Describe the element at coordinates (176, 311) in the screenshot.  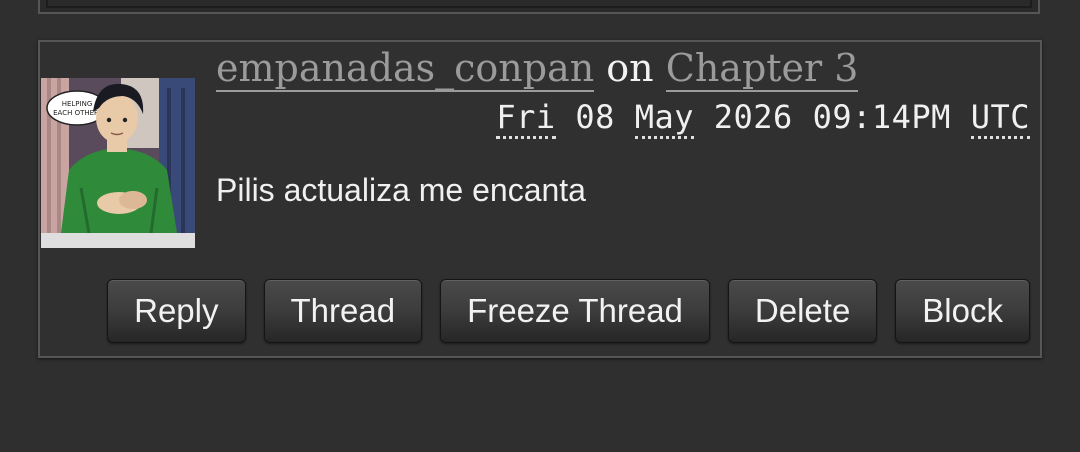
I see `reply-button: Reply` at that location.